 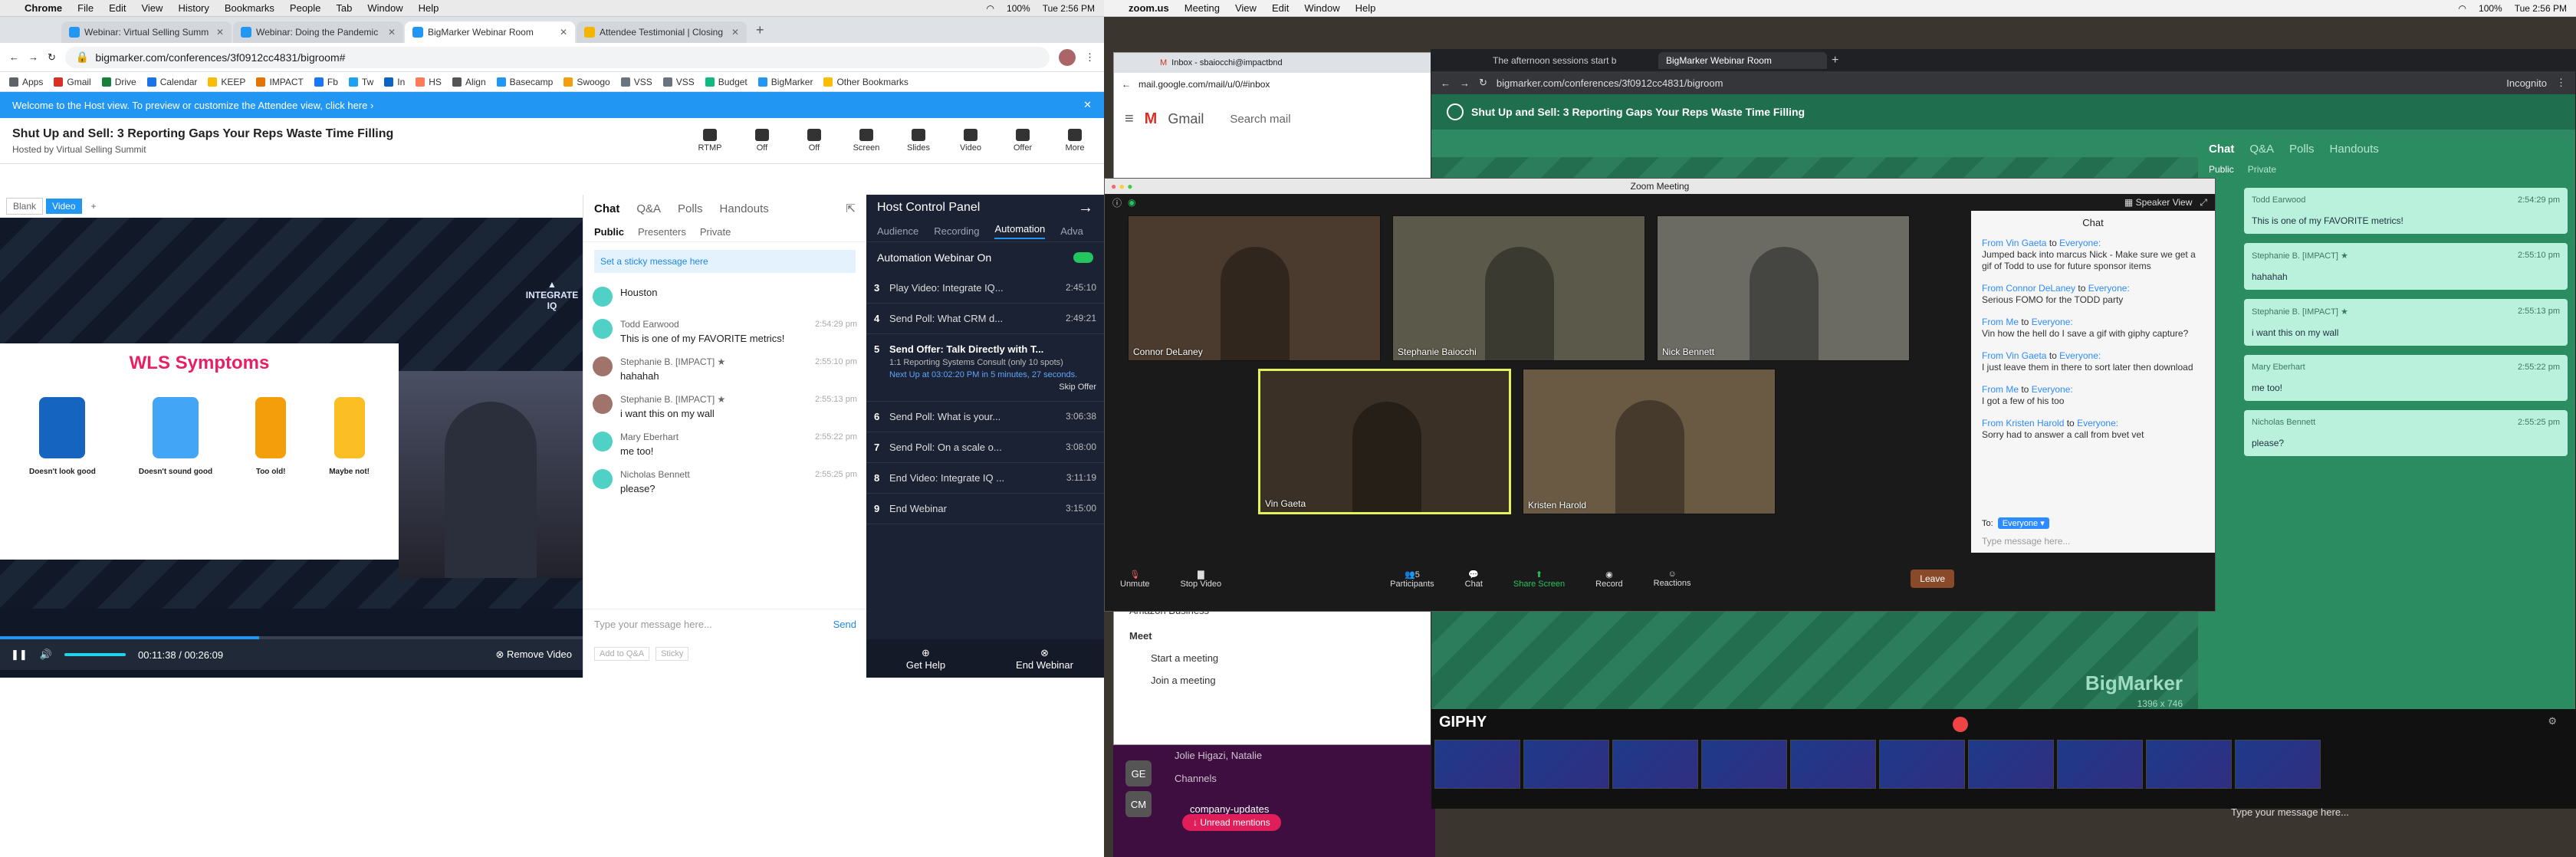 I want to click on tab-handouts: Handouts, so click(x=2354, y=149).